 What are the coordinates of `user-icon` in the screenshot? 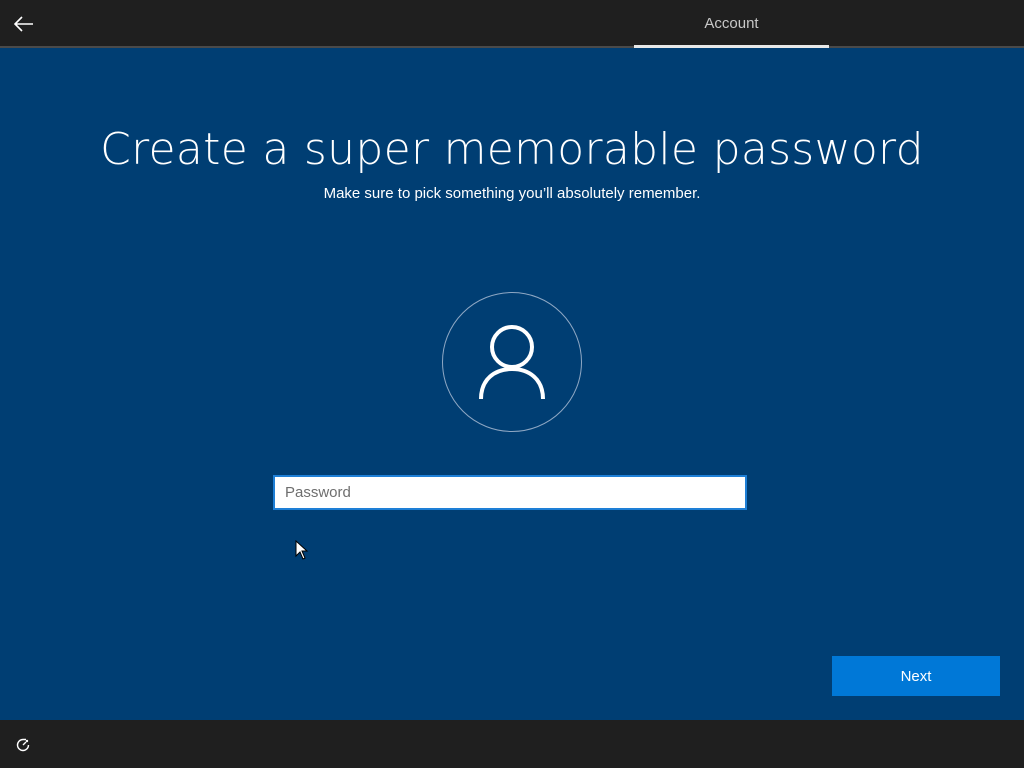 It's located at (512, 362).